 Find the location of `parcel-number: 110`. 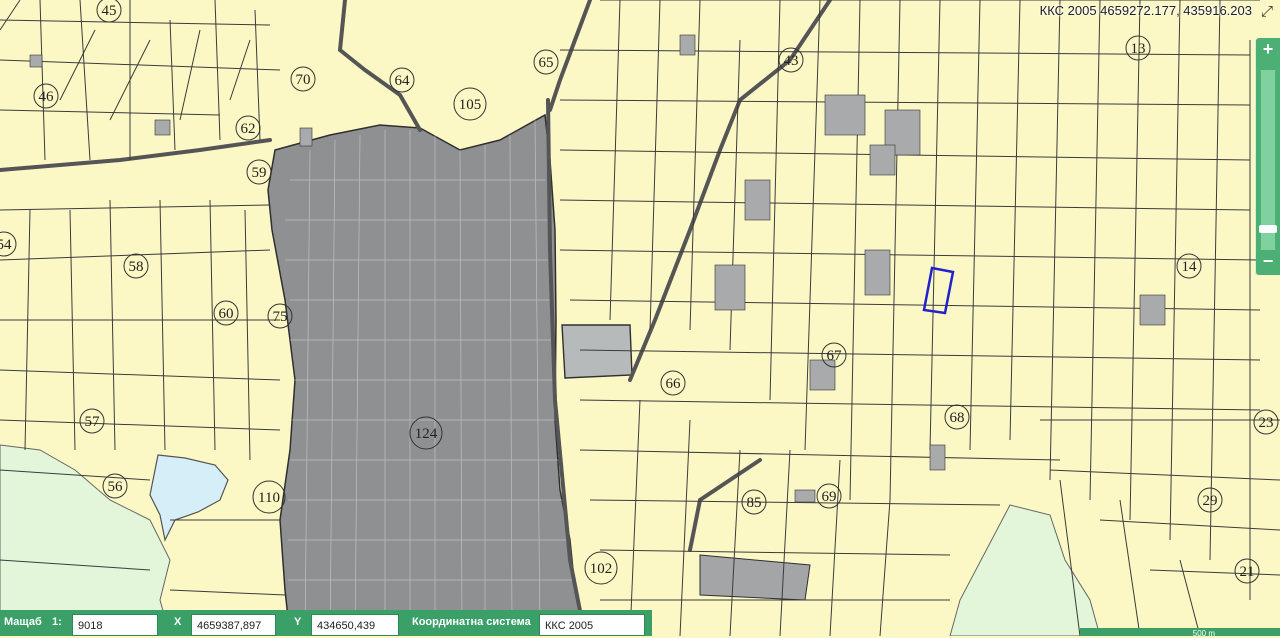

parcel-number: 110 is located at coordinates (269, 498).